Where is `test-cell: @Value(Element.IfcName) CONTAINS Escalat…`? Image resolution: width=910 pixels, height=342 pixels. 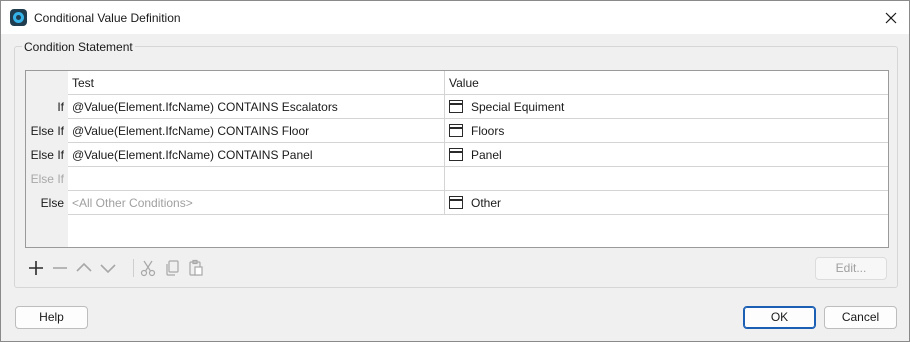
test-cell: @Value(Element.IfcName) CONTAINS Escalat… is located at coordinates (256, 107).